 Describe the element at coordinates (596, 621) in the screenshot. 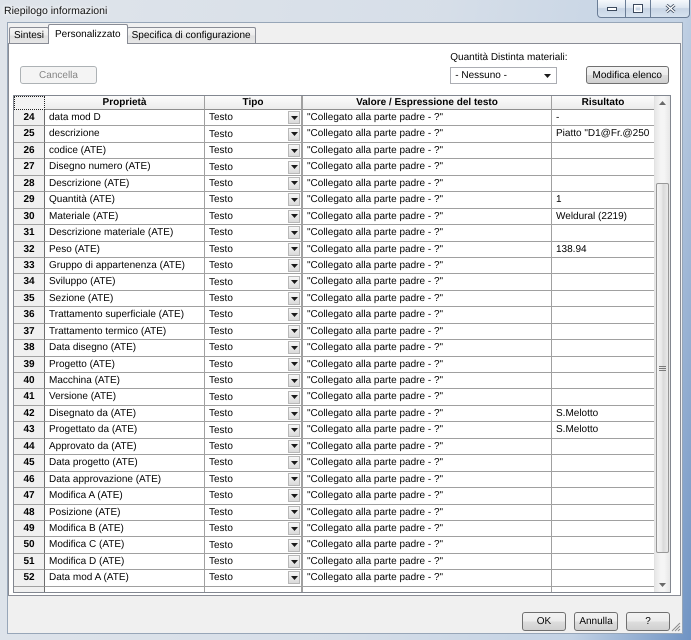

I see `dialog-button: Annulla` at that location.